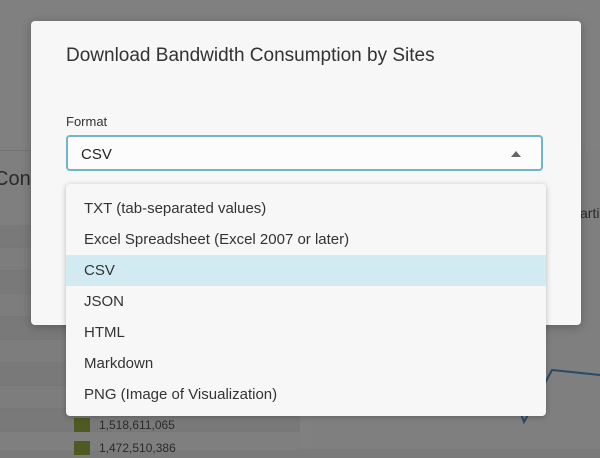 The height and width of the screenshot is (458, 600). I want to click on format-label: Format, so click(87, 121).